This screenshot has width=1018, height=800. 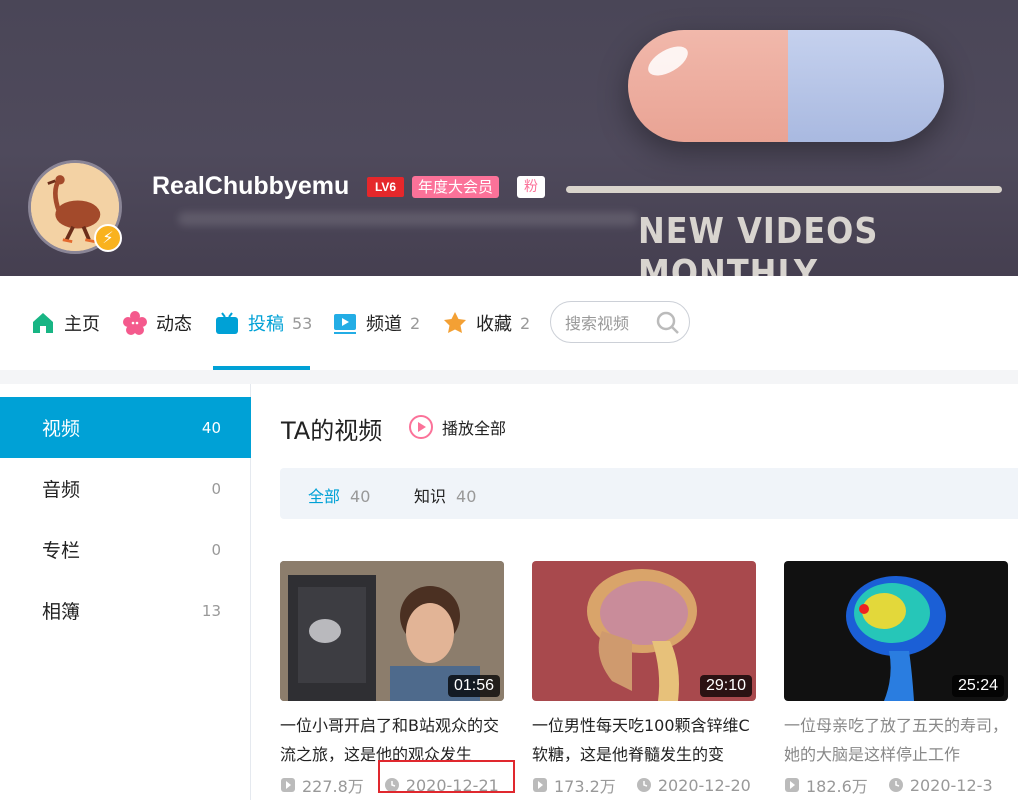 I want to click on tab-label: 主页, so click(x=82, y=324).